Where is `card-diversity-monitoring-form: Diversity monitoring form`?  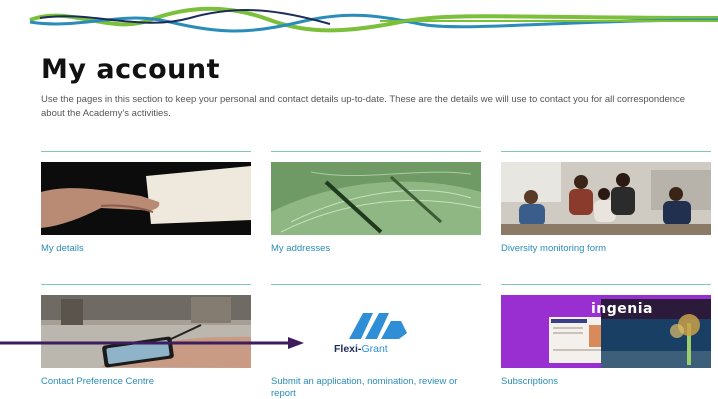 card-diversity-monitoring-form: Diversity monitoring form is located at coordinates (606, 202).